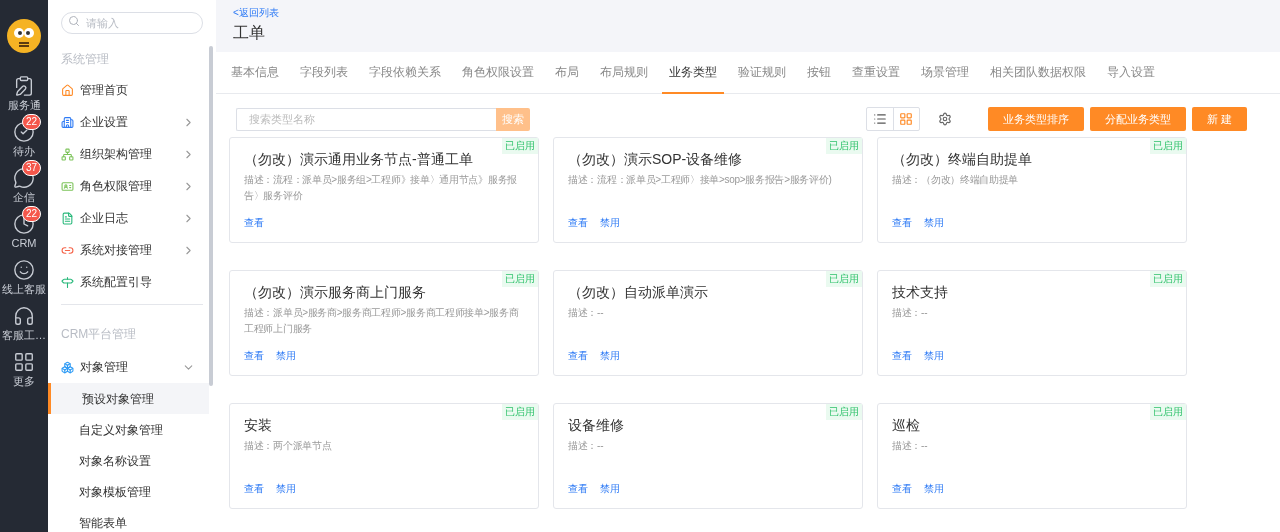 The height and width of the screenshot is (532, 1280). I want to click on tab: 布局规则, so click(624, 73).